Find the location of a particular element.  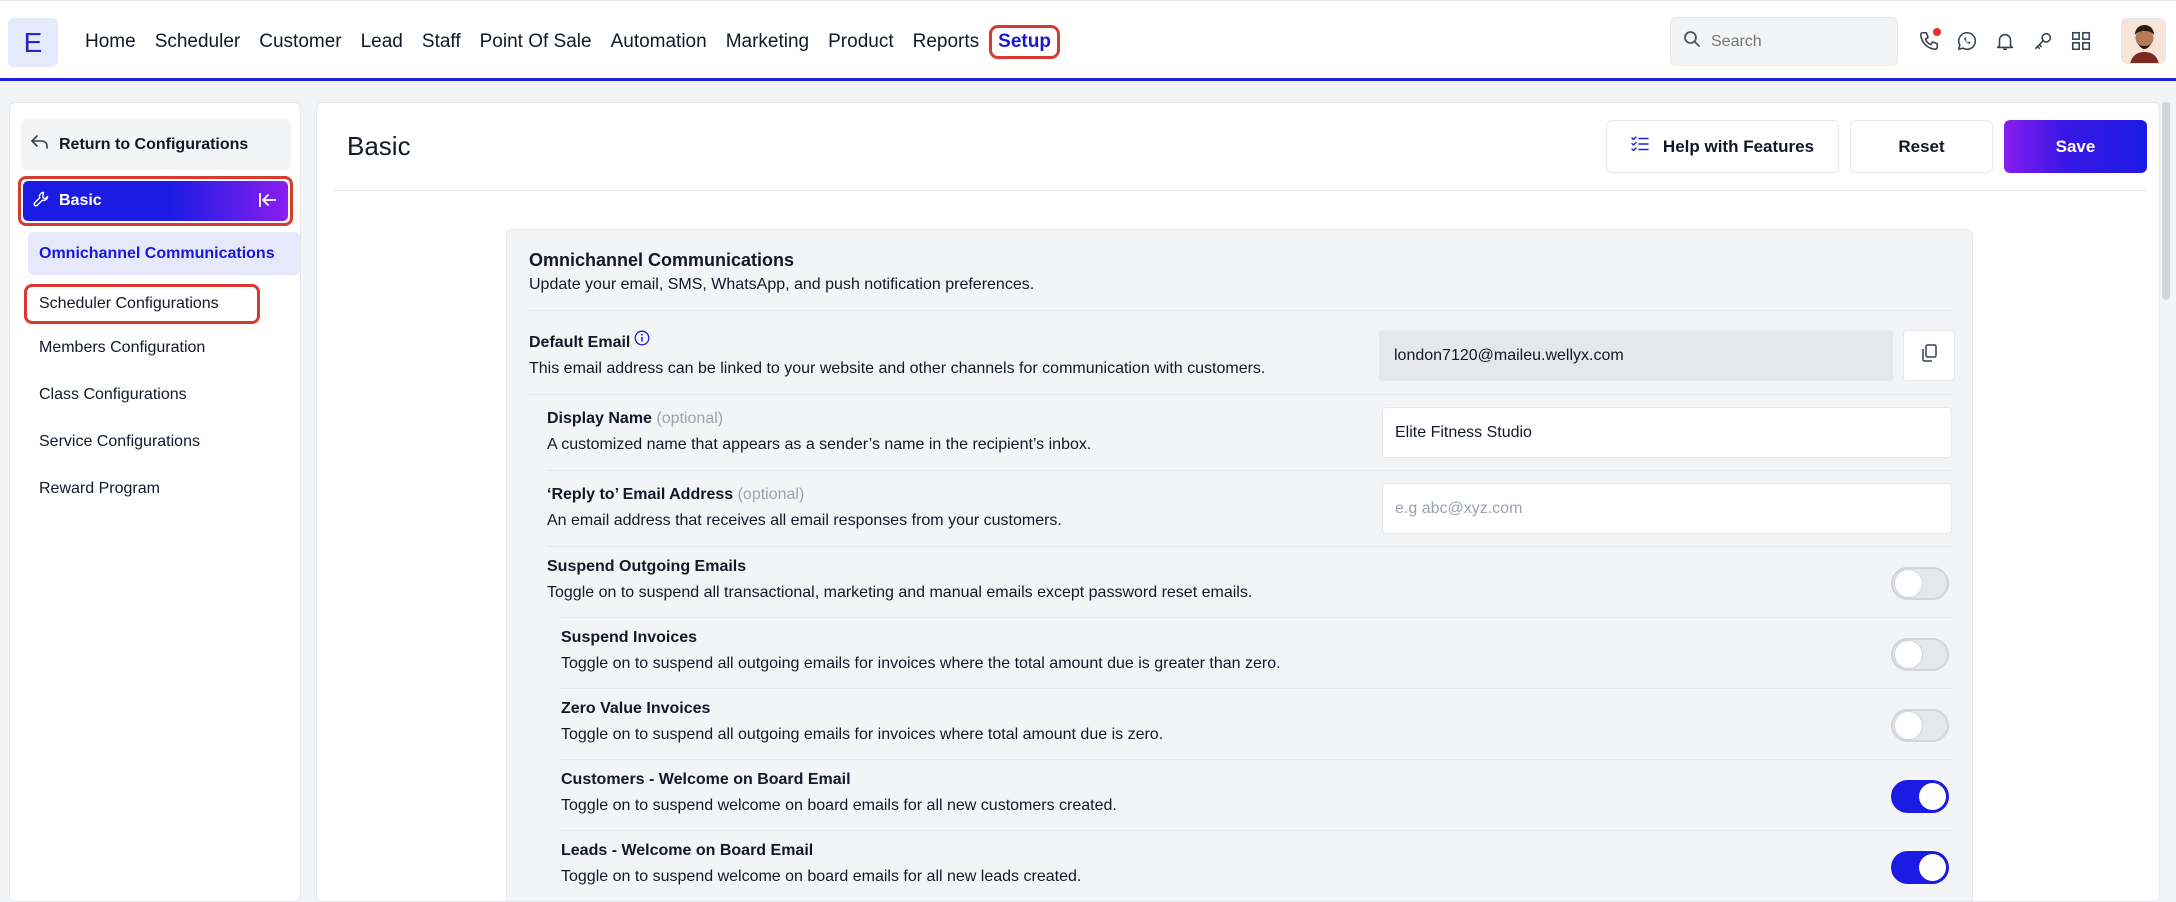

nav-staff: Staff is located at coordinates (441, 42).